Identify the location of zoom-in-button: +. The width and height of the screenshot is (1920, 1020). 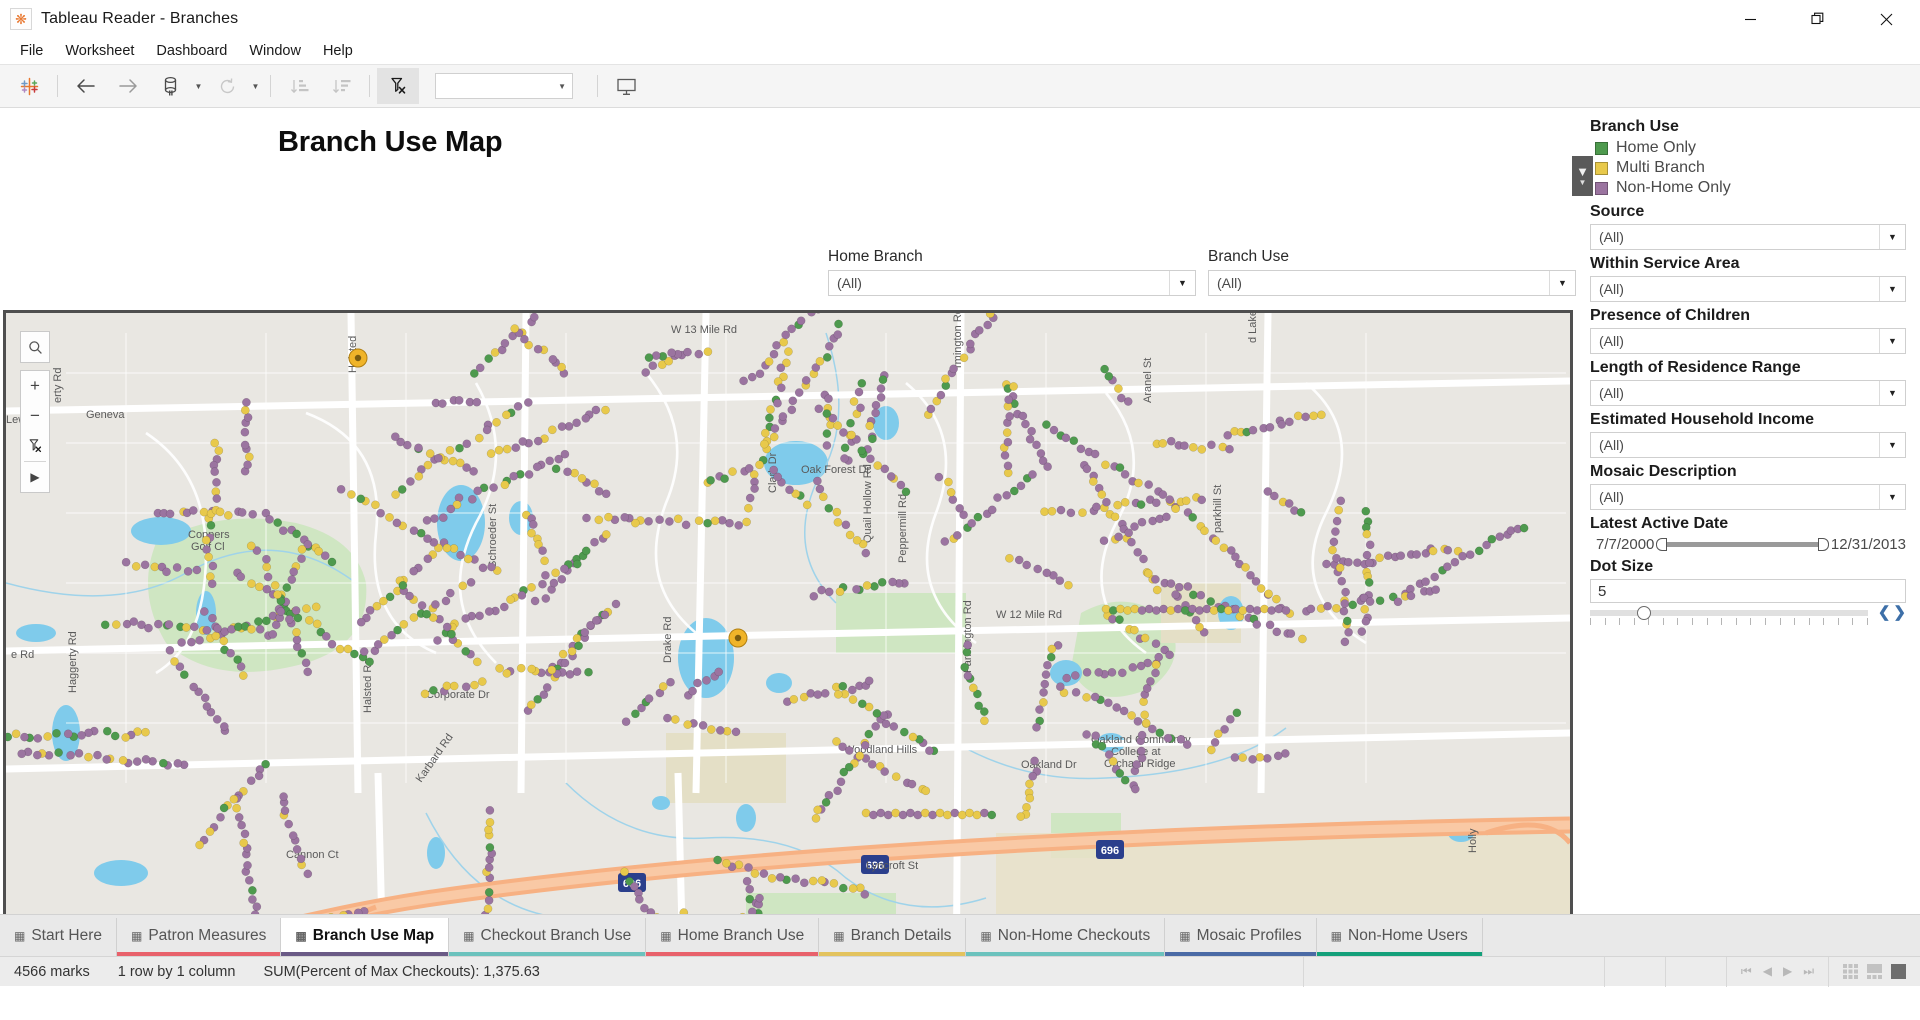
(35, 386).